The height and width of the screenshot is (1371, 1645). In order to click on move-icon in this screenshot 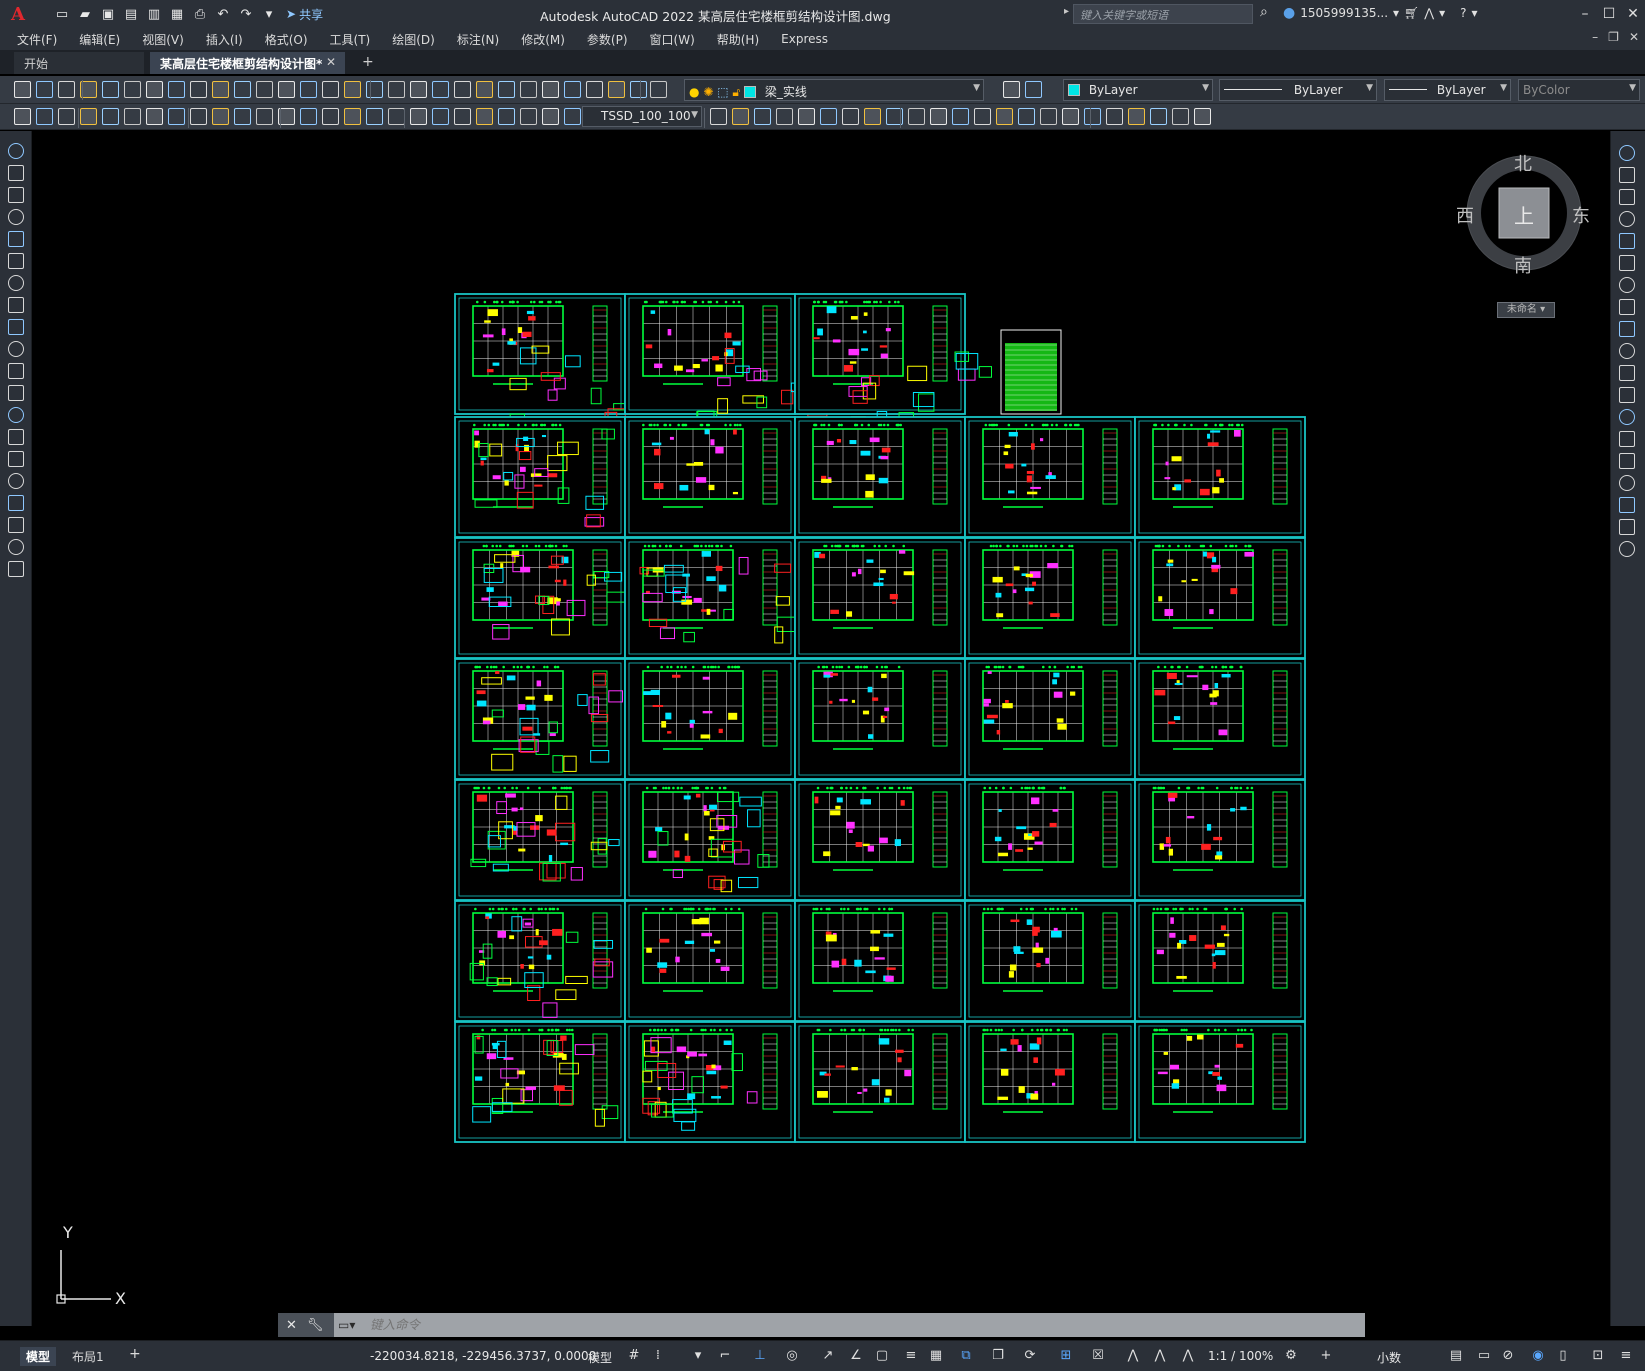, I will do `click(1627, 263)`.